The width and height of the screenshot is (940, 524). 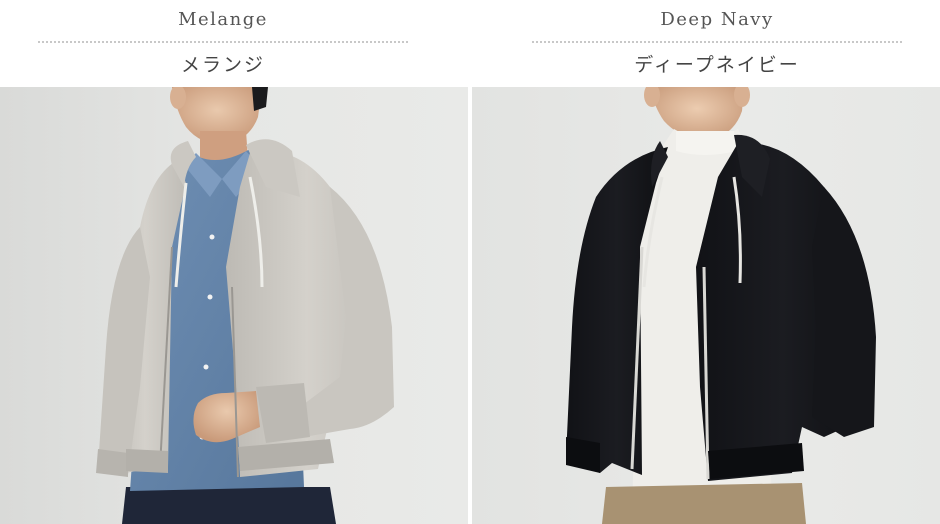 I want to click on color-name-japanese: ディープネイビー, so click(x=717, y=65).